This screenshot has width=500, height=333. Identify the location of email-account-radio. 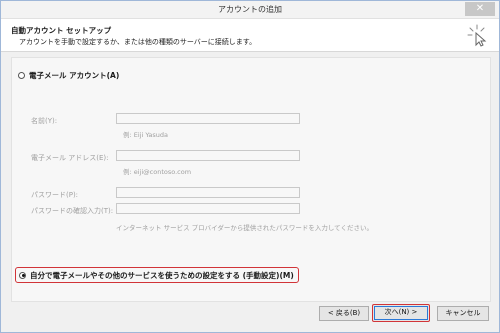
(21, 75).